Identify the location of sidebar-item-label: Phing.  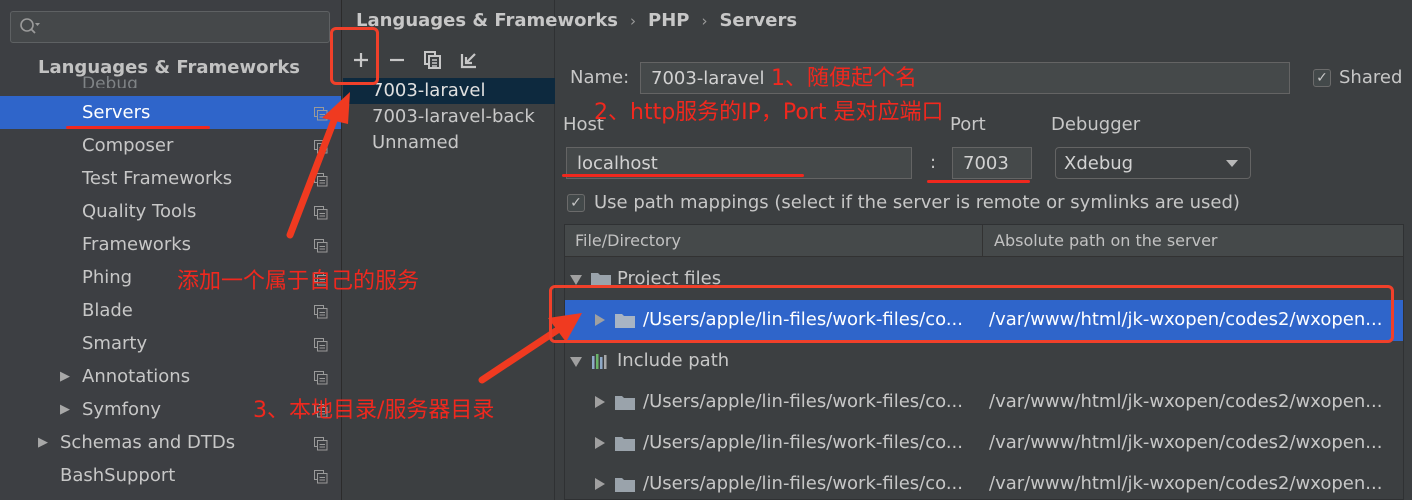
(107, 277).